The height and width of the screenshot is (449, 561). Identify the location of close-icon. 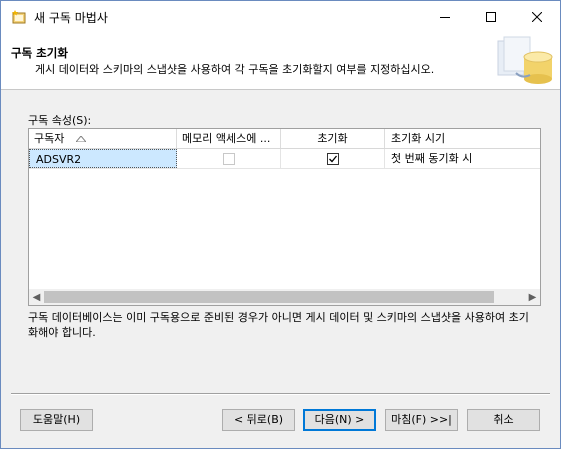
(537, 16).